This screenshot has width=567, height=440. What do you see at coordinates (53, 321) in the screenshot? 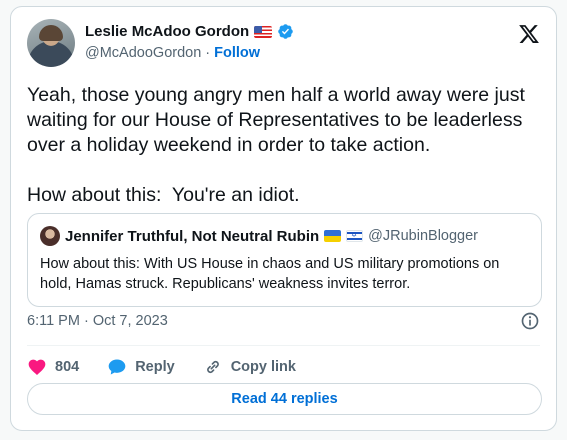
I see `tweet-time: 6:11 PM` at bounding box center [53, 321].